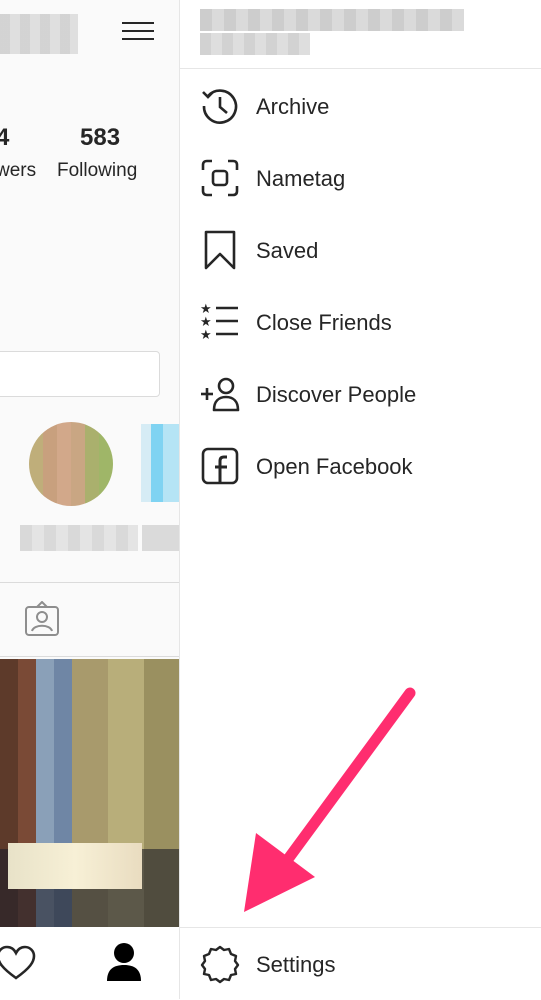 The height and width of the screenshot is (1000, 541). What do you see at coordinates (75, 866) in the screenshot?
I see `post-thumbnail-detail` at bounding box center [75, 866].